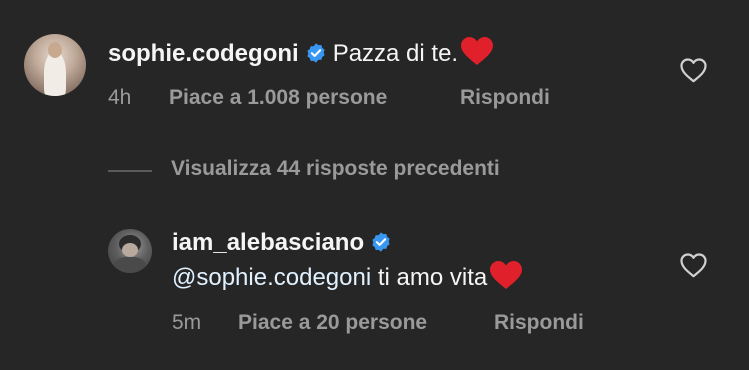 The height and width of the screenshot is (370, 749). What do you see at coordinates (130, 171) in the screenshot?
I see `divider` at bounding box center [130, 171].